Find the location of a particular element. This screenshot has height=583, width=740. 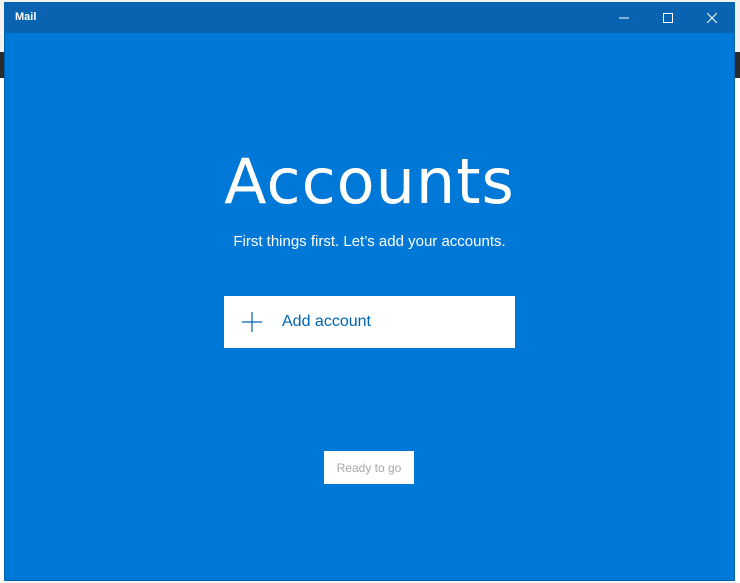

close-button is located at coordinates (712, 18).